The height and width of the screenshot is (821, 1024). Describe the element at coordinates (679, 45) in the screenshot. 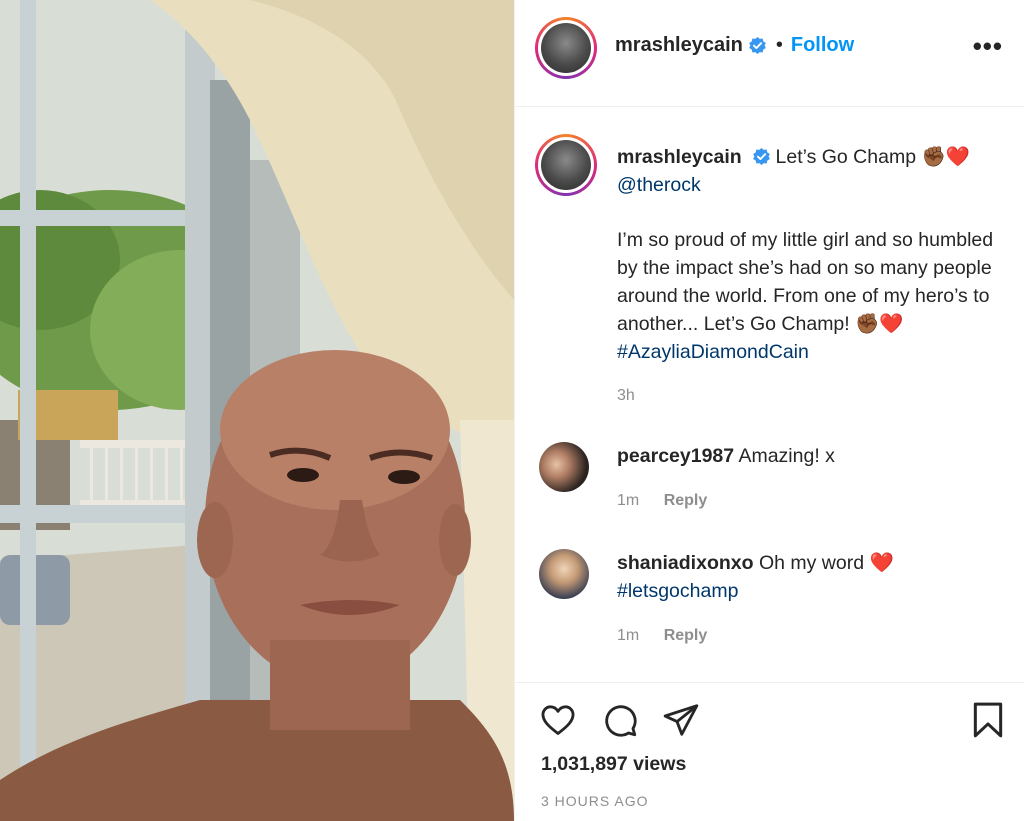

I see `author-username: mrashleycain` at that location.